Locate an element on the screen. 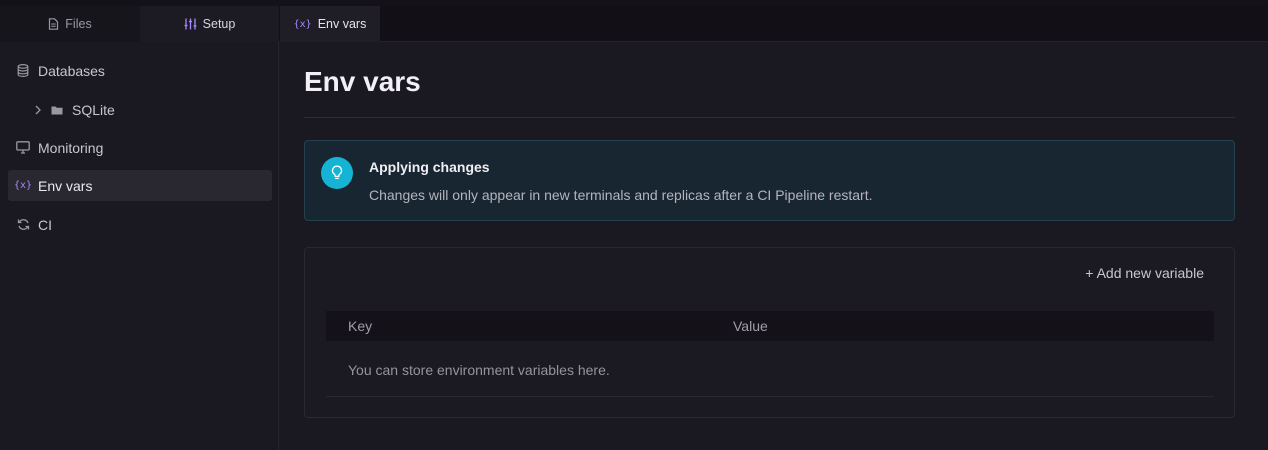  sliders-icon is located at coordinates (190, 24).